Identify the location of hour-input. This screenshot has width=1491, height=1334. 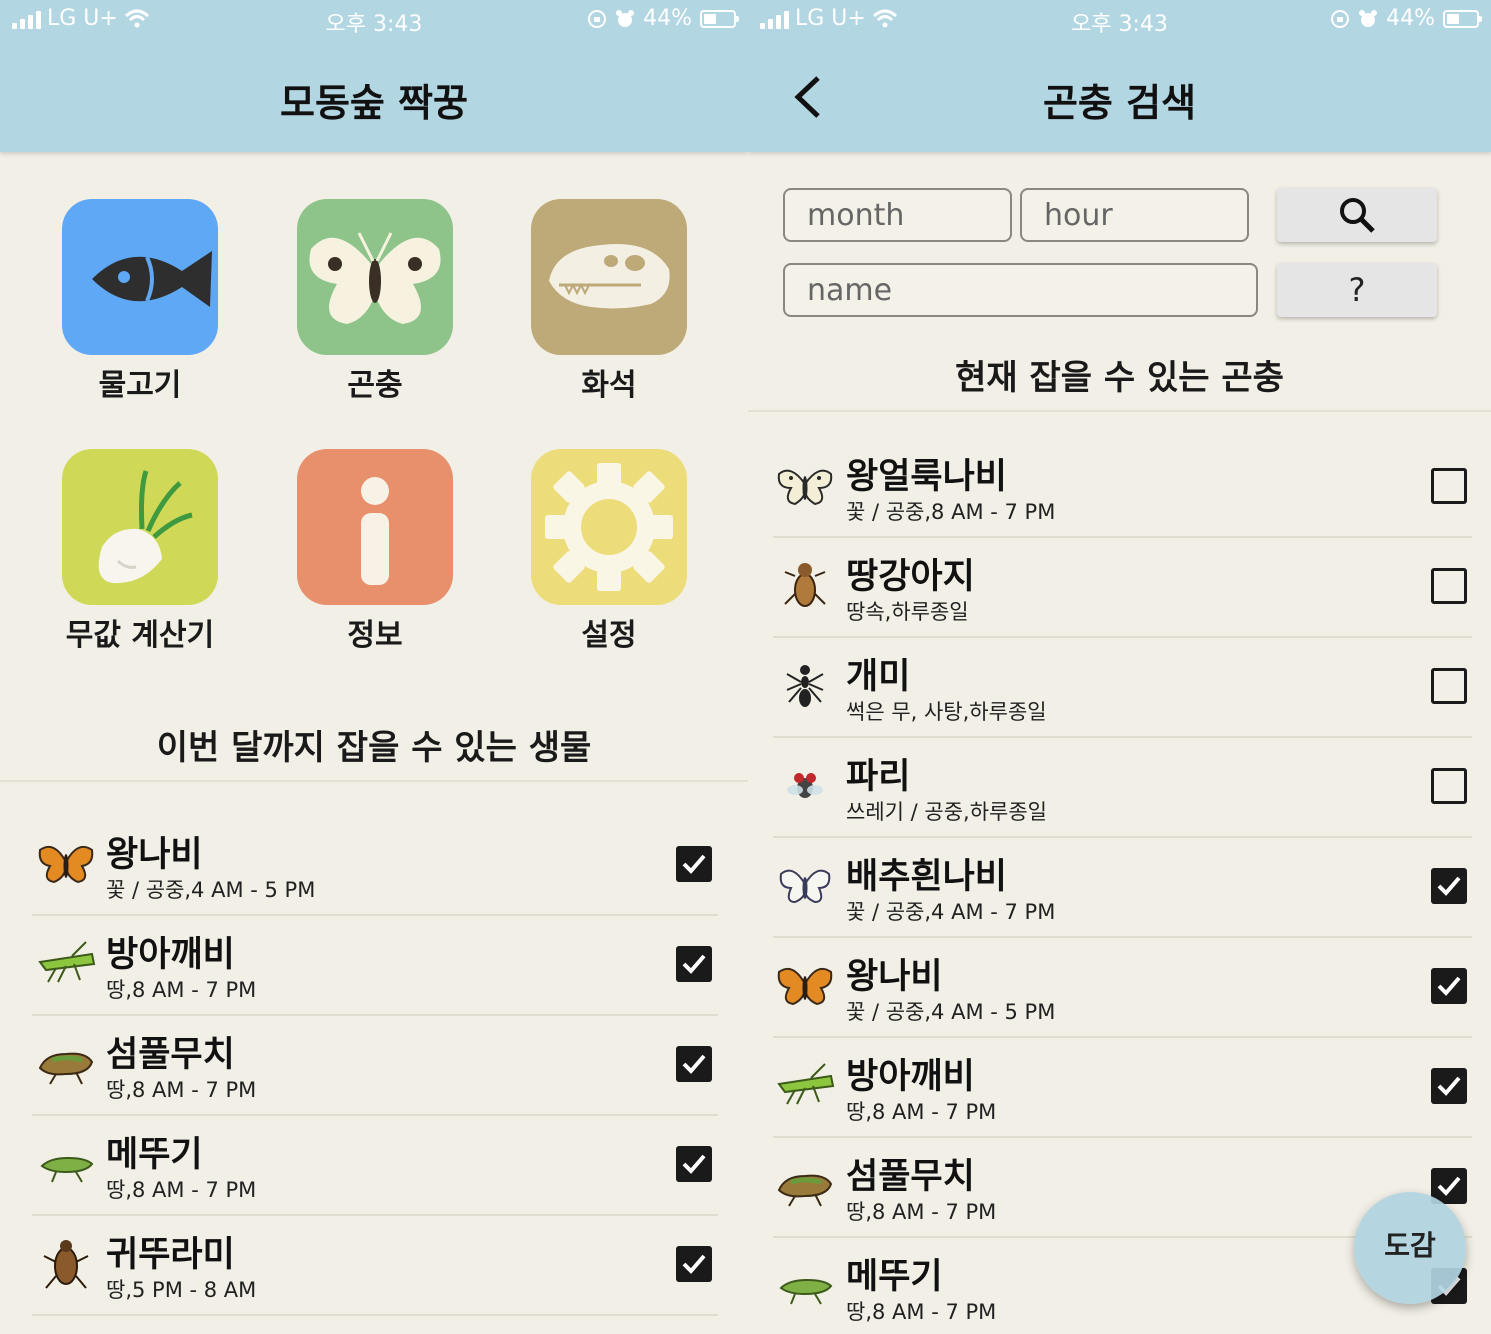
(1134, 215).